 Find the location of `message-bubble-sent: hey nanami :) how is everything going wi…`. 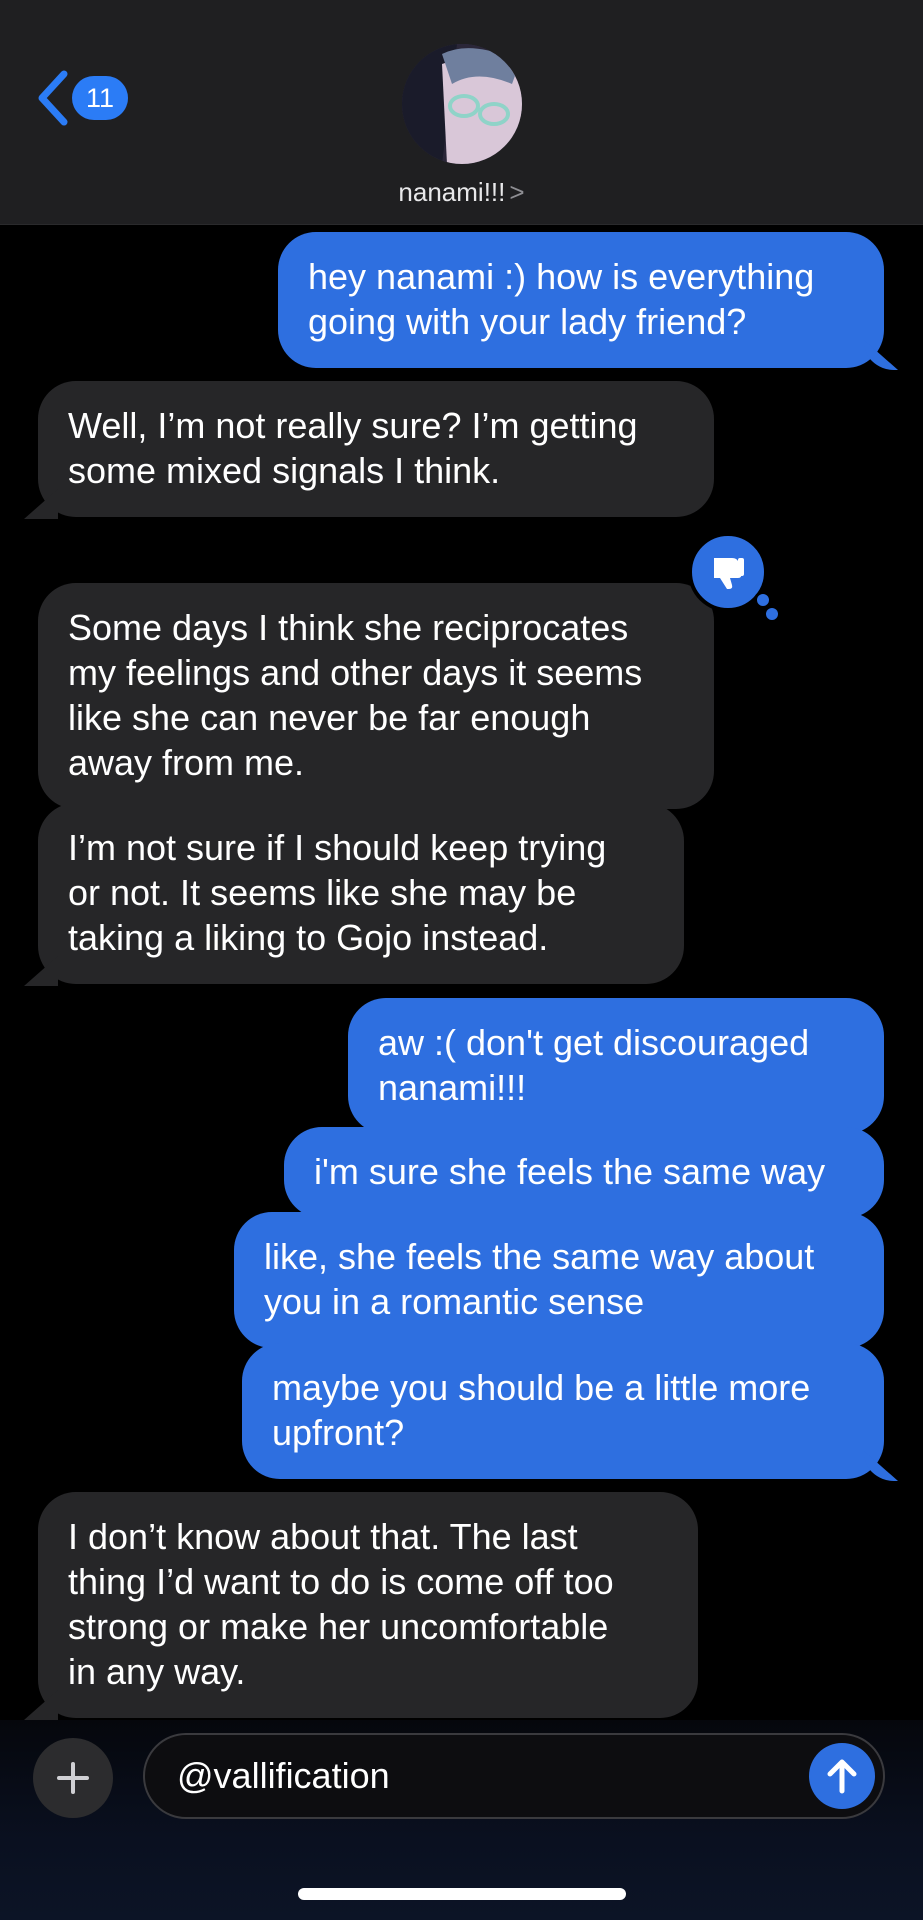

message-bubble-sent: hey nanami :) how is everything going wi… is located at coordinates (581, 300).